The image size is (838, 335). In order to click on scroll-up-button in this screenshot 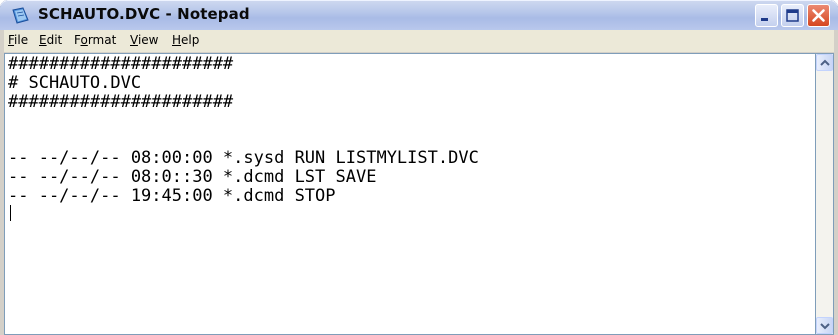, I will do `click(824, 62)`.